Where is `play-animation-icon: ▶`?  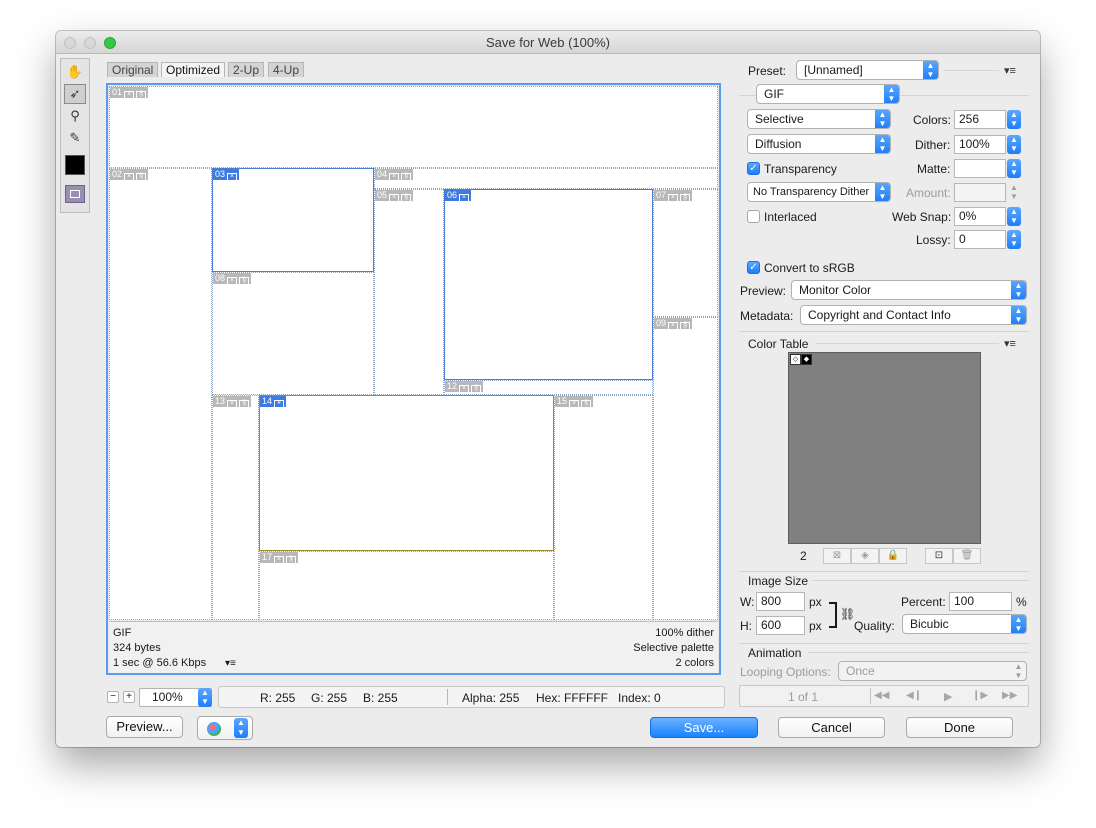 play-animation-icon: ▶ is located at coordinates (948, 696).